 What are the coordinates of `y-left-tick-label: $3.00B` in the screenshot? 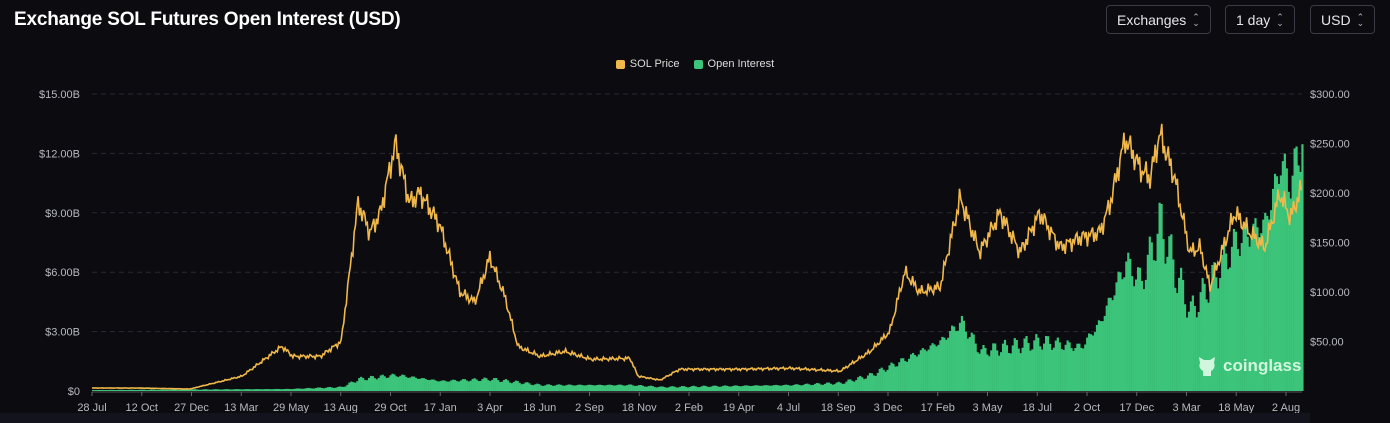 It's located at (62, 333).